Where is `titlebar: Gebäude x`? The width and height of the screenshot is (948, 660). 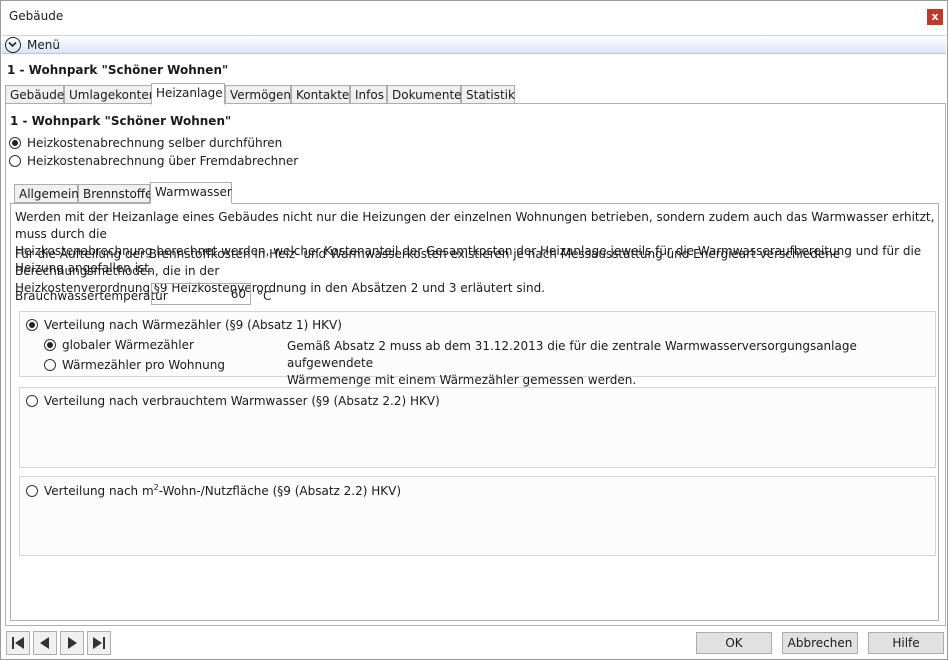 titlebar: Gebäude x is located at coordinates (474, 17).